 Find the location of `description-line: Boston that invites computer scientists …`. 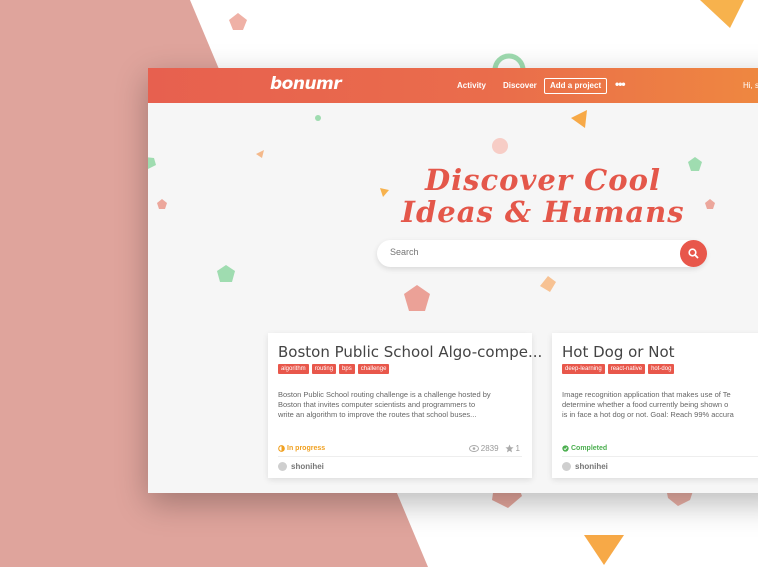

description-line: Boston that invites computer scientists … is located at coordinates (377, 404).